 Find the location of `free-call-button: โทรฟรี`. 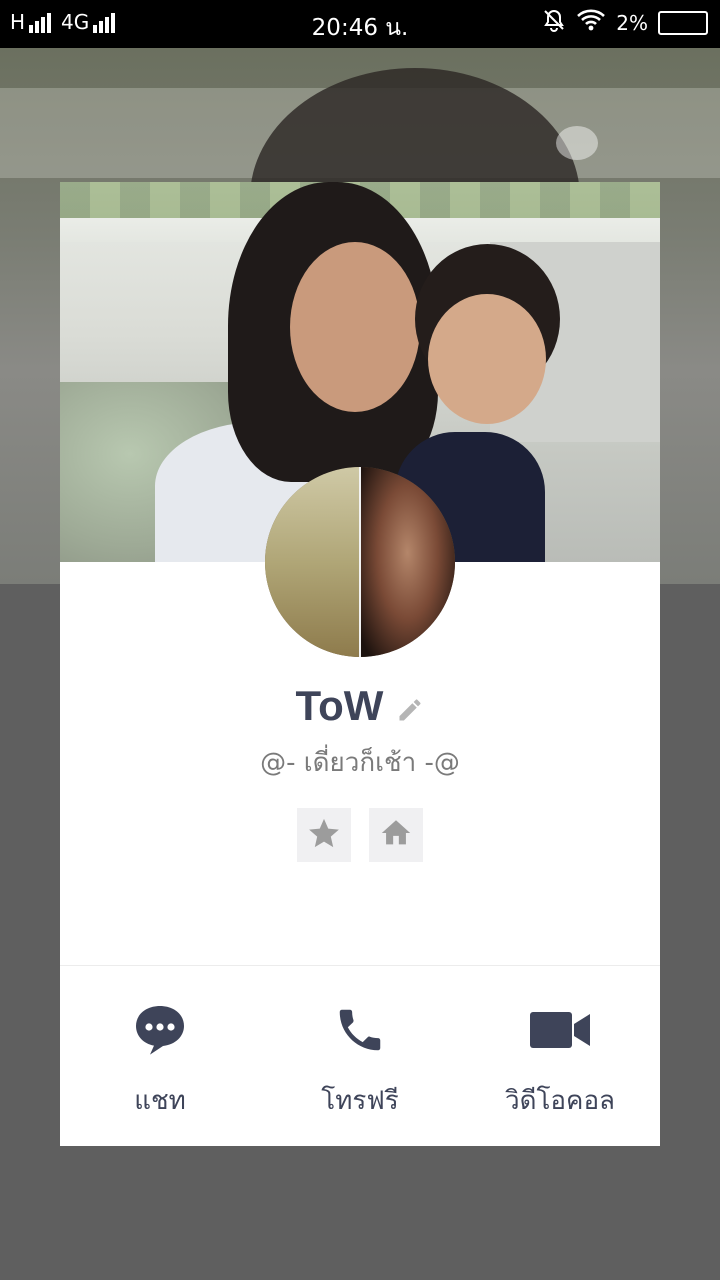

free-call-button: โทรฟรี is located at coordinates (360, 1061).